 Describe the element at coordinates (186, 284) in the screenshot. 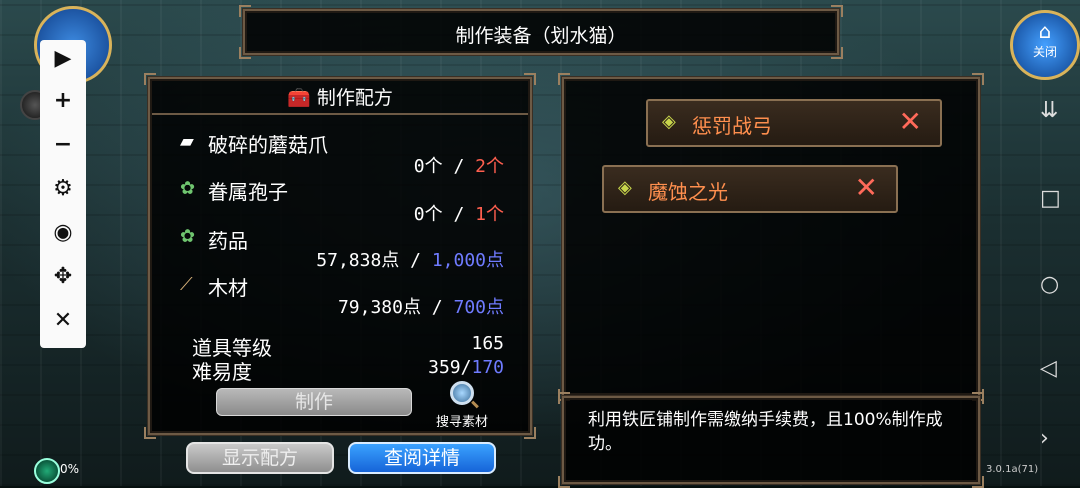

I see `wood-icon: ⟋` at that location.